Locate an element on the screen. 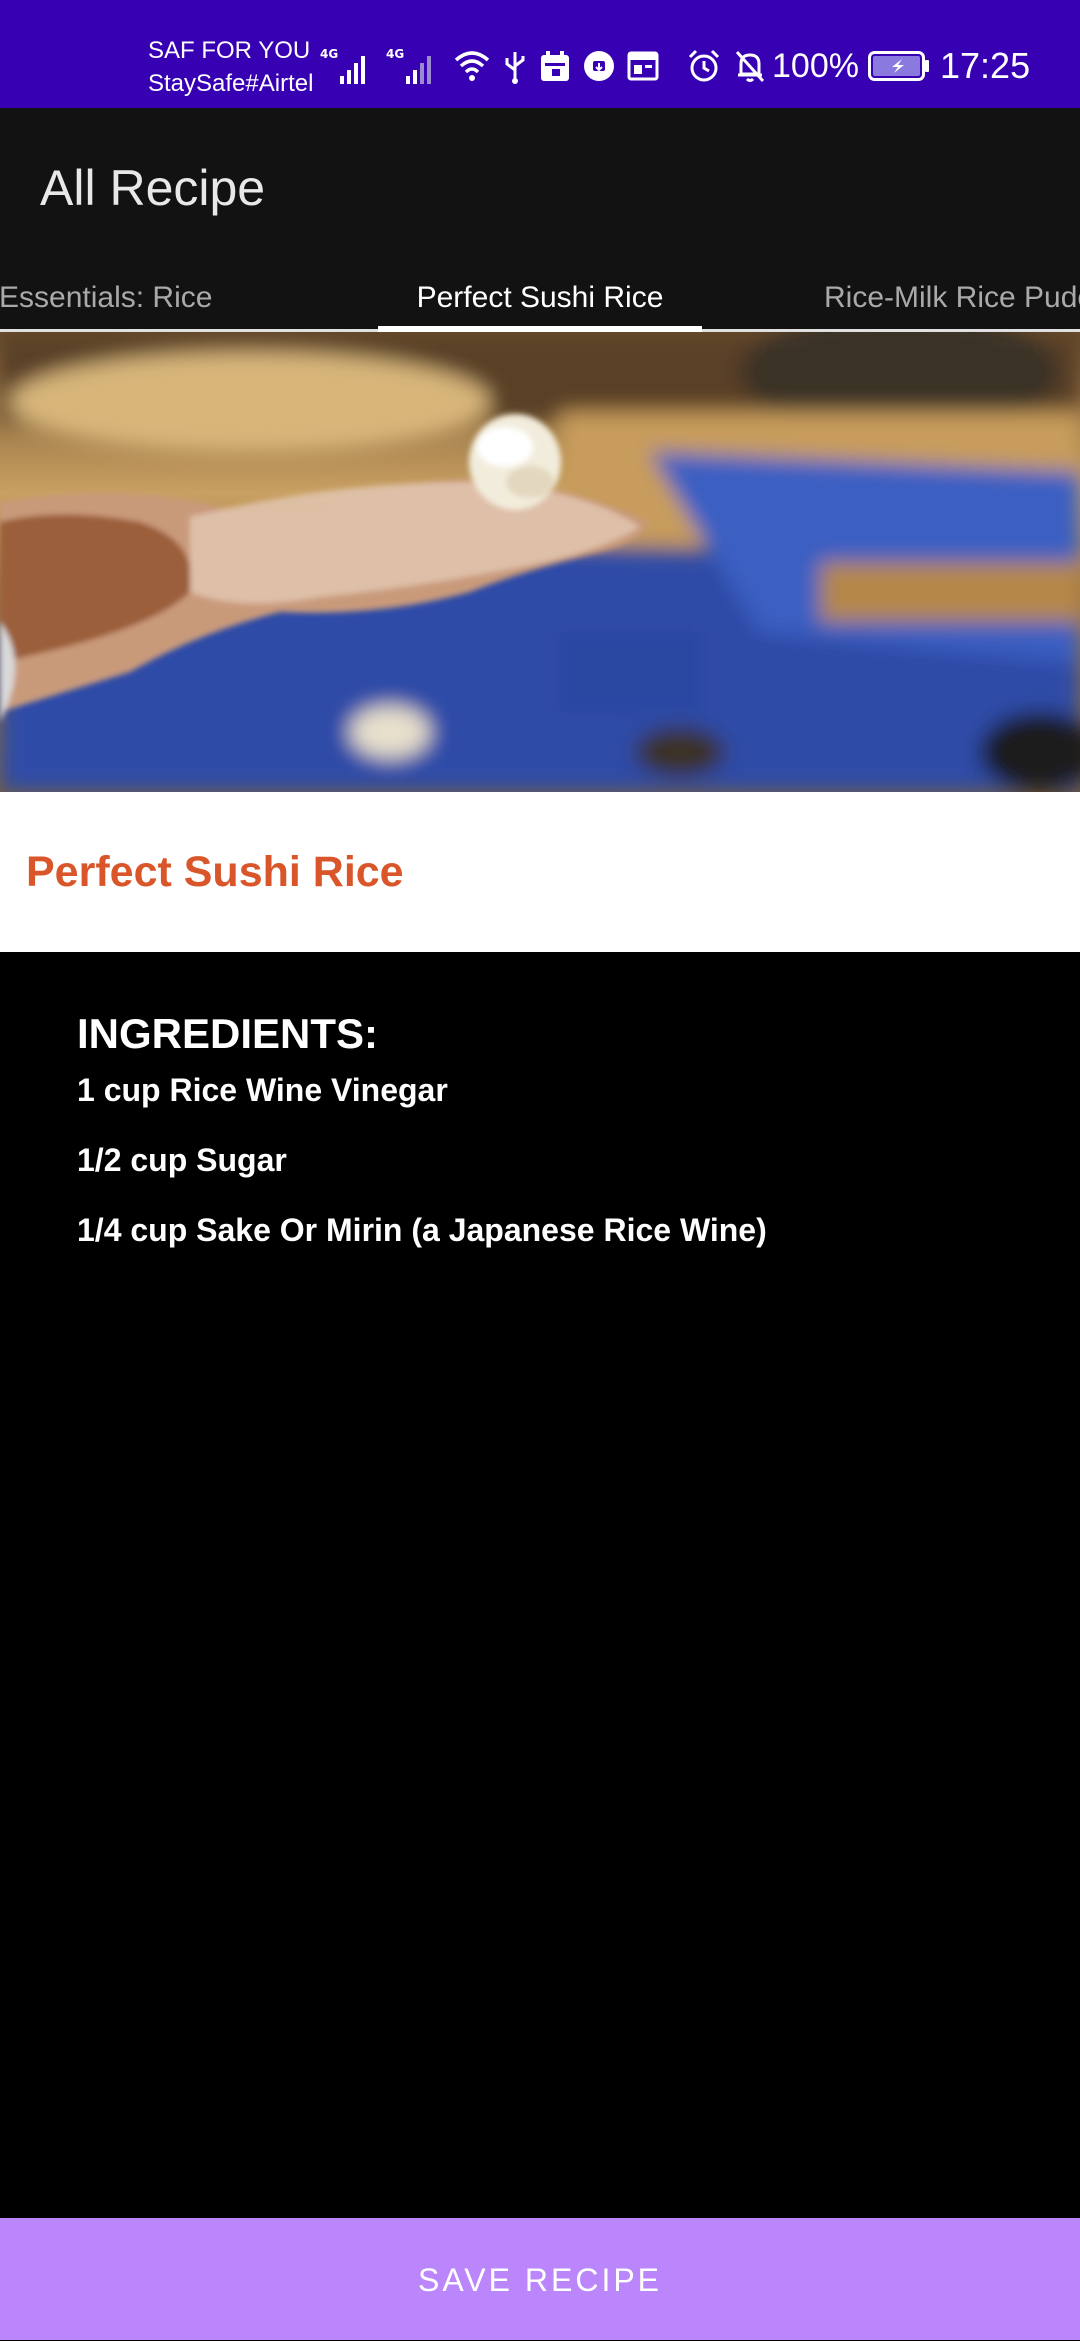 The image size is (1080, 2341). calendar-icon is located at coordinates (555, 66).